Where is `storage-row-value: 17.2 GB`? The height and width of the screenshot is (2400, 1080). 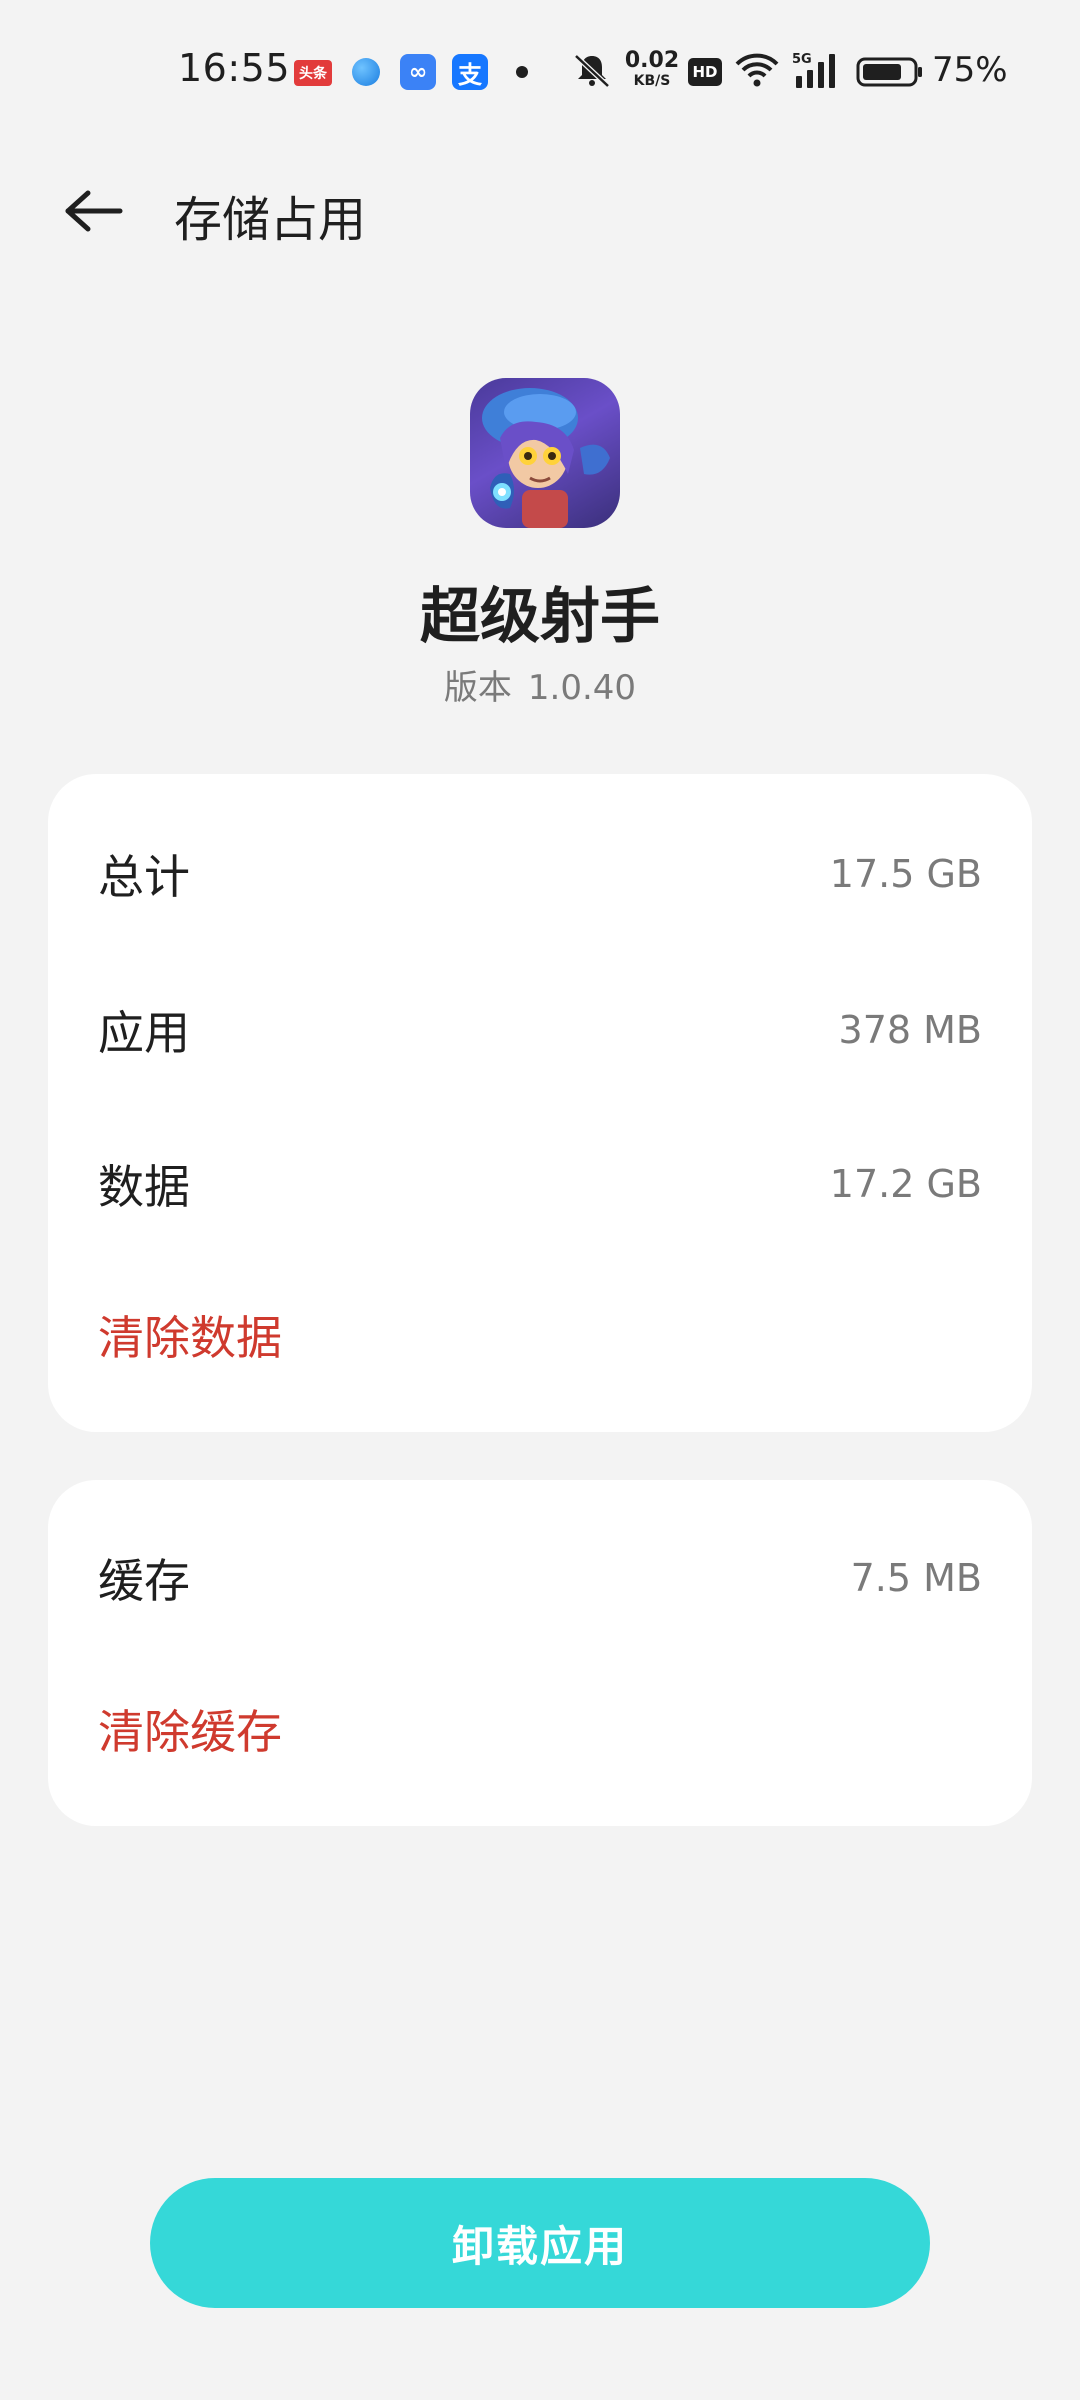
storage-row-value: 17.2 GB is located at coordinates (905, 1184).